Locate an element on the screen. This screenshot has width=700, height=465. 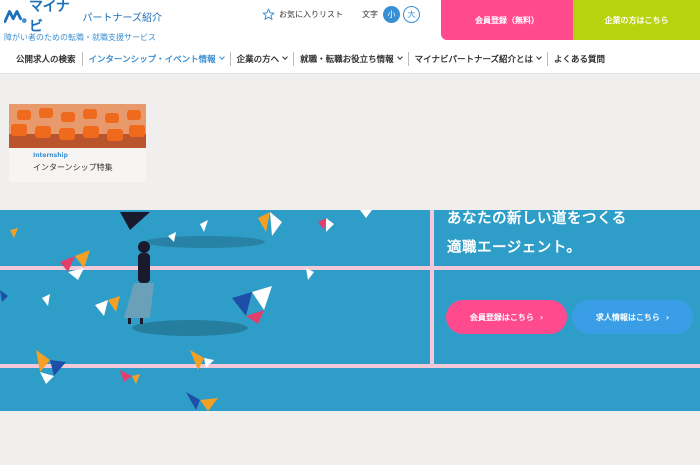
logo-tagline: 障がい者のための転職・就職支援サービス is located at coordinates (80, 37).